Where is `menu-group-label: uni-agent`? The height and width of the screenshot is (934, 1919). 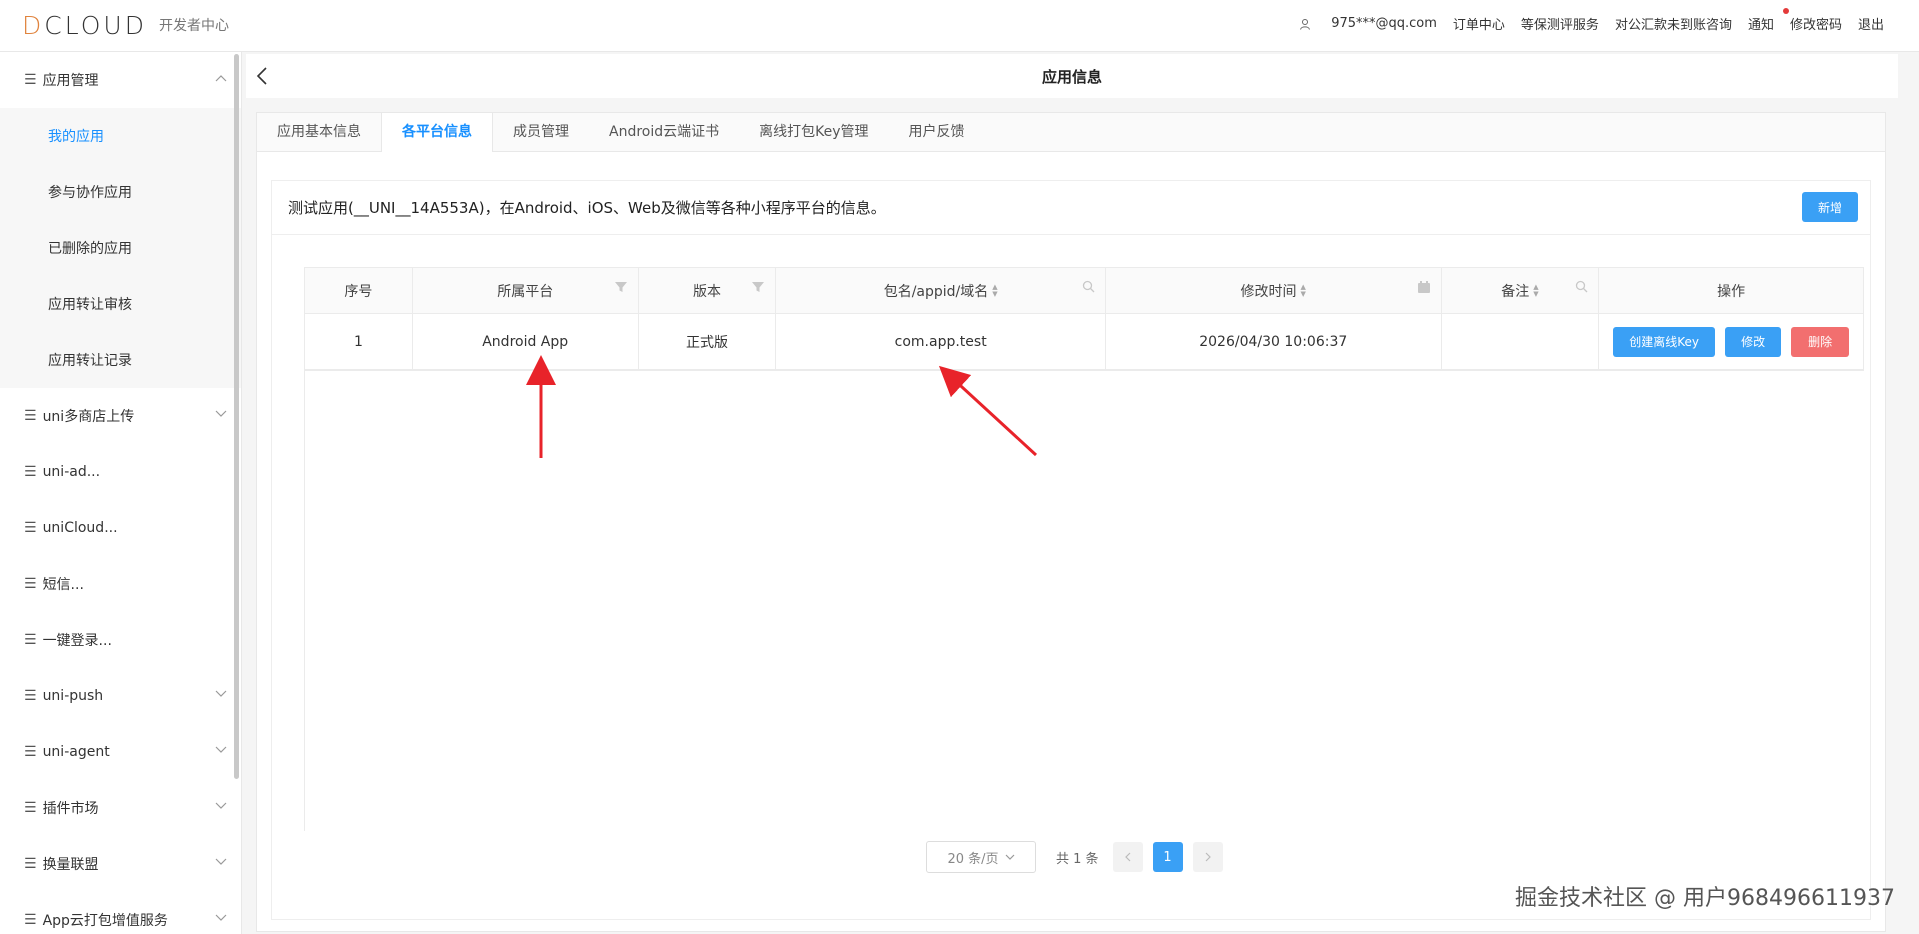
menu-group-label: uni-agent is located at coordinates (76, 752).